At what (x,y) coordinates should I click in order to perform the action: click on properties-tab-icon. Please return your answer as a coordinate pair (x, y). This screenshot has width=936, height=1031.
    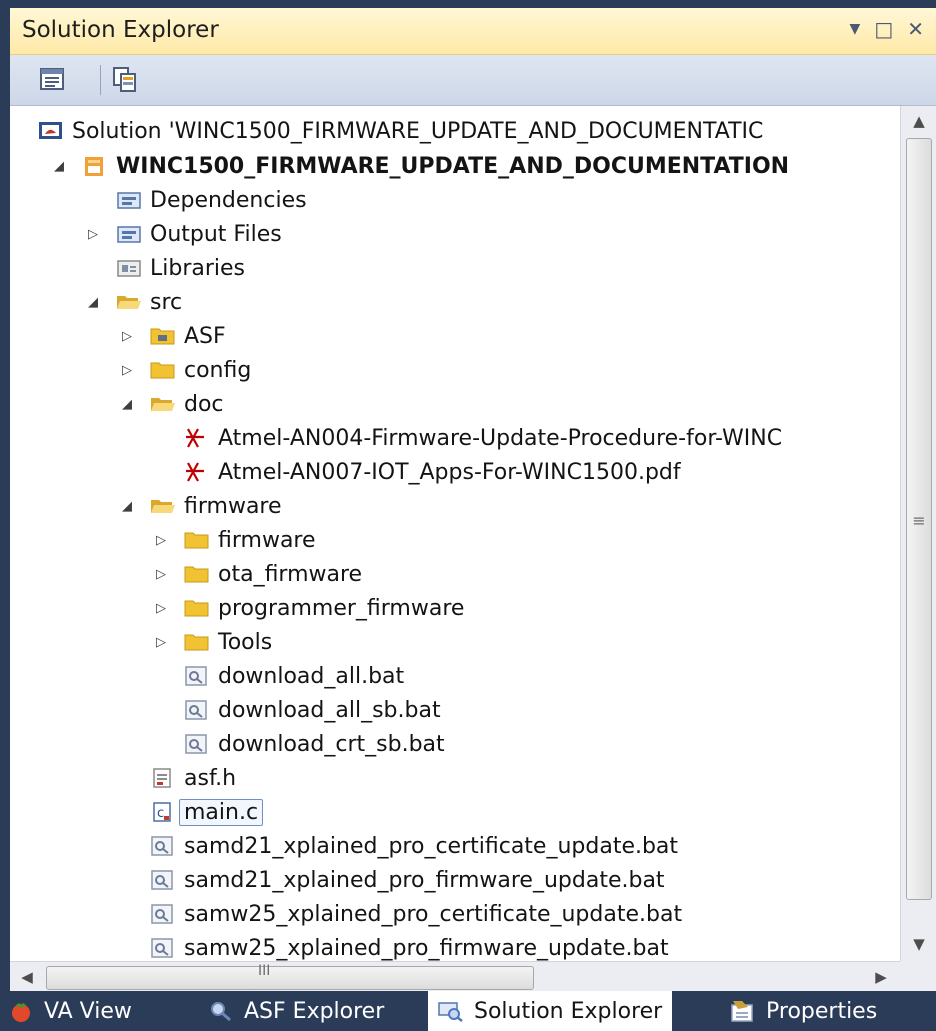
    Looking at the image, I should click on (742, 1011).